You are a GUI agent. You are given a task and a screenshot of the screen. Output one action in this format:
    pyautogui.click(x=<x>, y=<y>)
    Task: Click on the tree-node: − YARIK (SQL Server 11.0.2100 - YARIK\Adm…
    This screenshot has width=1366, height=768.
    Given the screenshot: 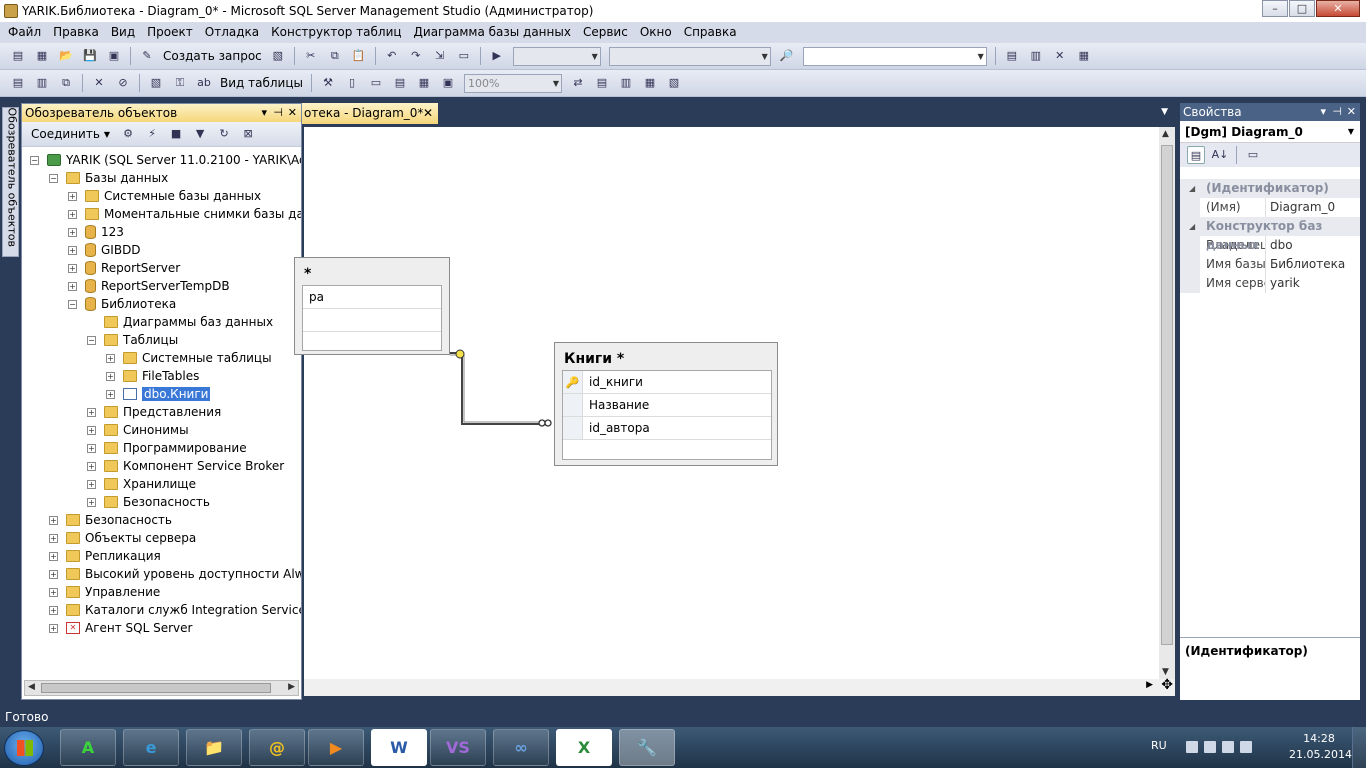 What is the action you would take?
    pyautogui.click(x=165, y=160)
    